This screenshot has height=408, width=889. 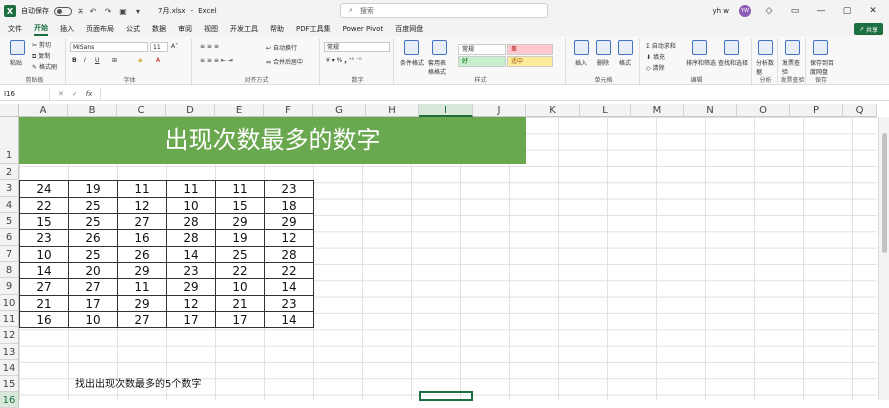 What do you see at coordinates (67, 29) in the screenshot?
I see `menu-item: 插入` at bounding box center [67, 29].